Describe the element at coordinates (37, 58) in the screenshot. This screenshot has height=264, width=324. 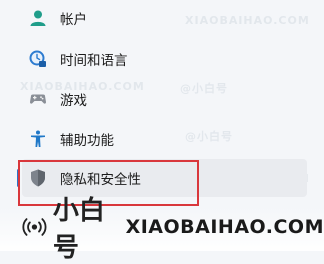
I see `time-language-icon` at that location.